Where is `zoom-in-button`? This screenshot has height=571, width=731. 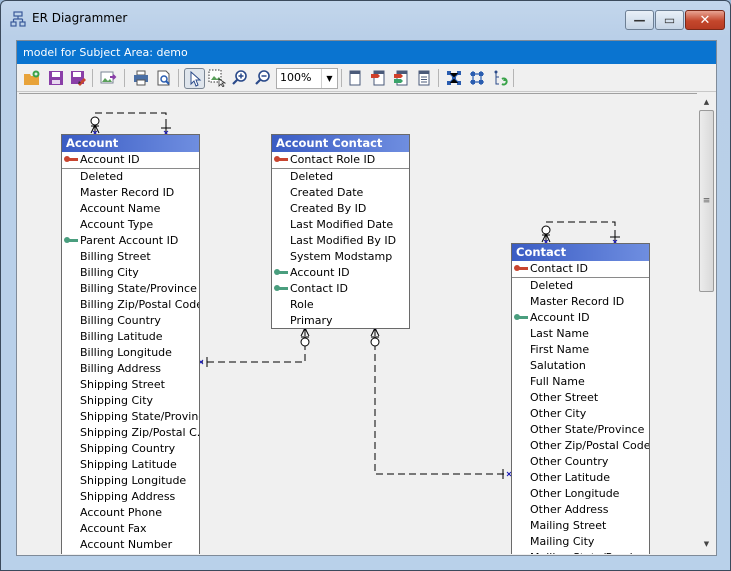 zoom-in-button is located at coordinates (240, 78).